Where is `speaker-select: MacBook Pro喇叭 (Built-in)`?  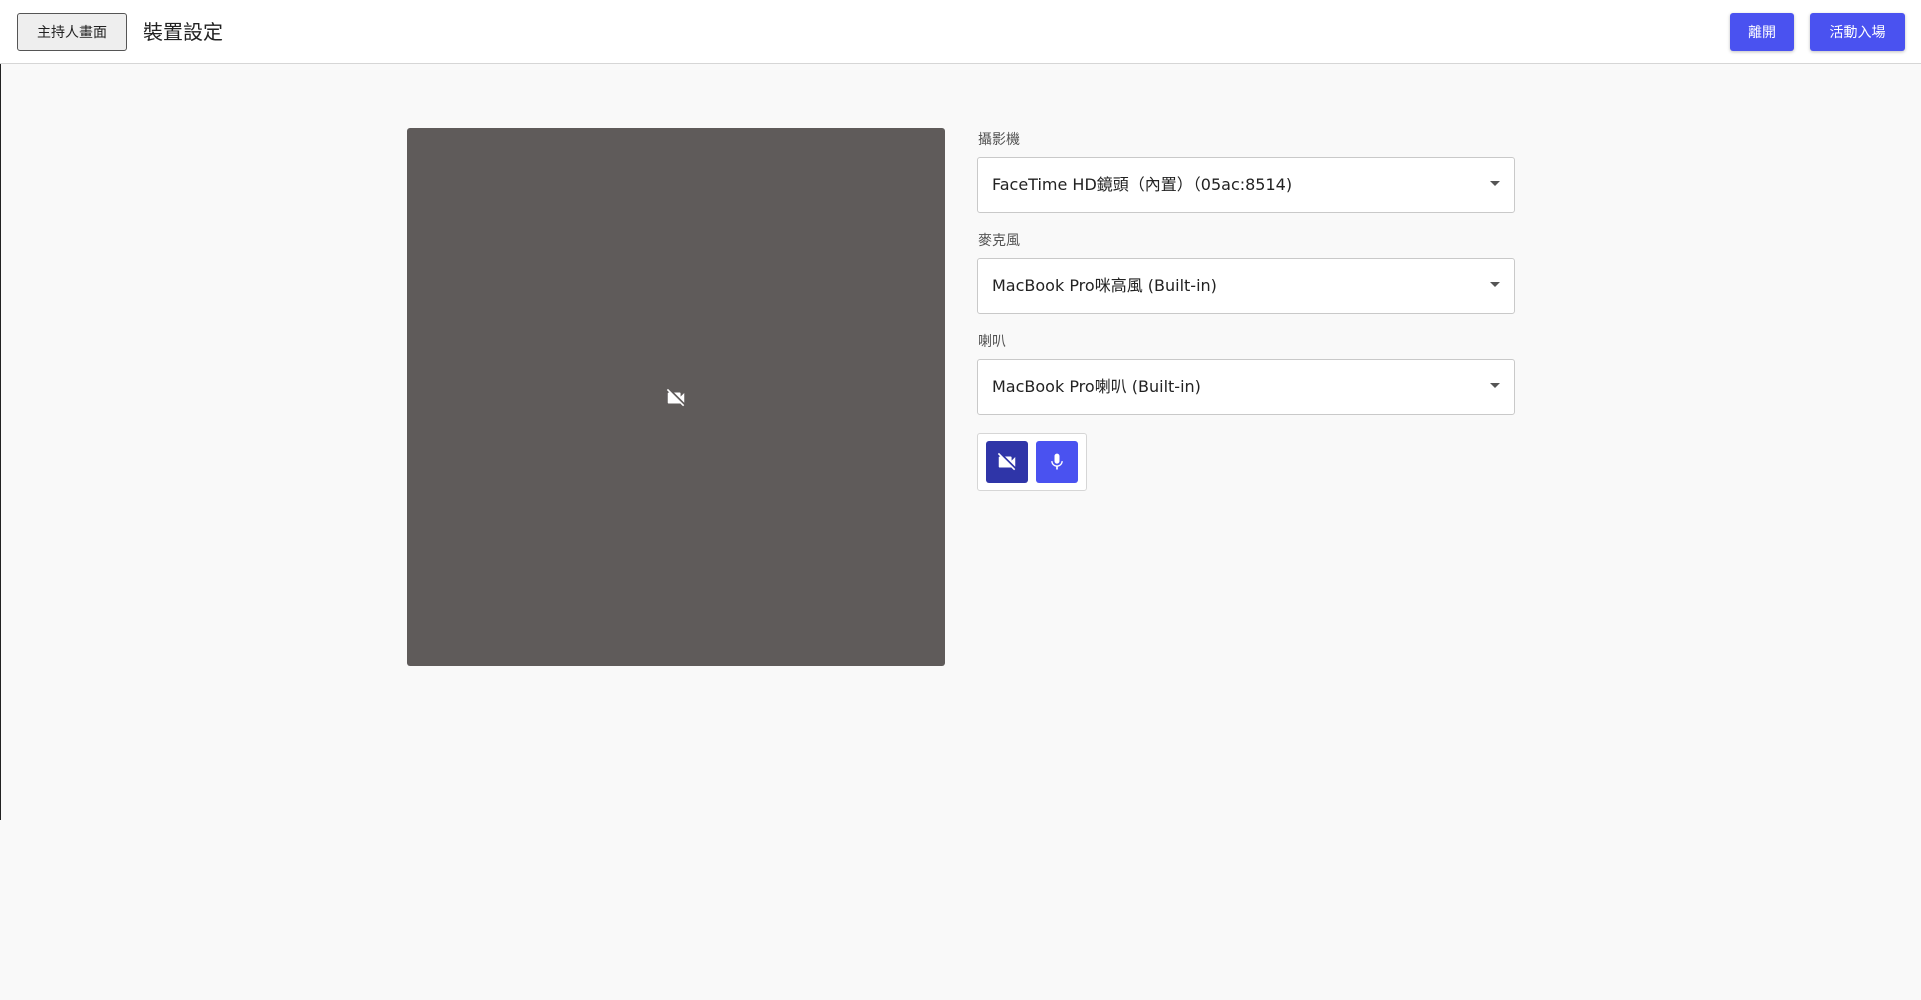
speaker-select: MacBook Pro喇叭 (Built-in) is located at coordinates (1246, 387).